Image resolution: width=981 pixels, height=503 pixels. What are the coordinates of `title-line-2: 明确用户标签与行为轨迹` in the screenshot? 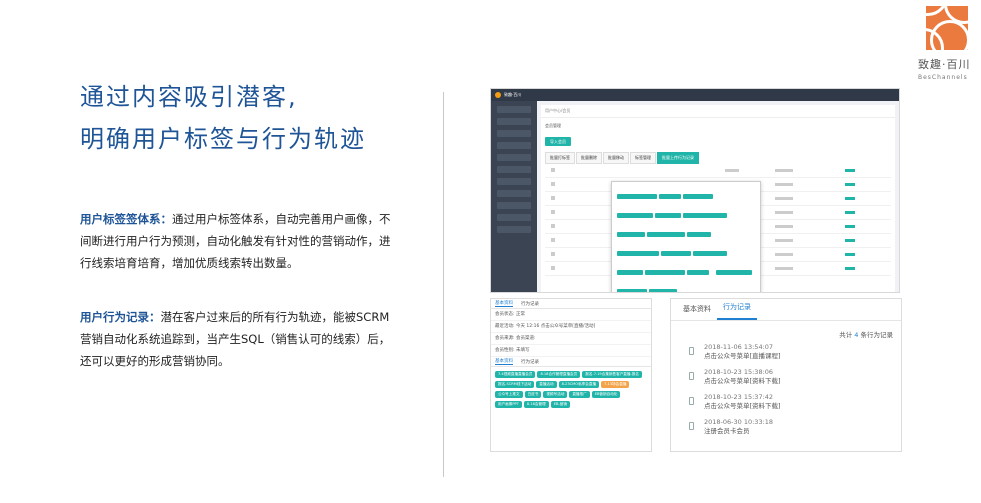 It's located at (223, 139).